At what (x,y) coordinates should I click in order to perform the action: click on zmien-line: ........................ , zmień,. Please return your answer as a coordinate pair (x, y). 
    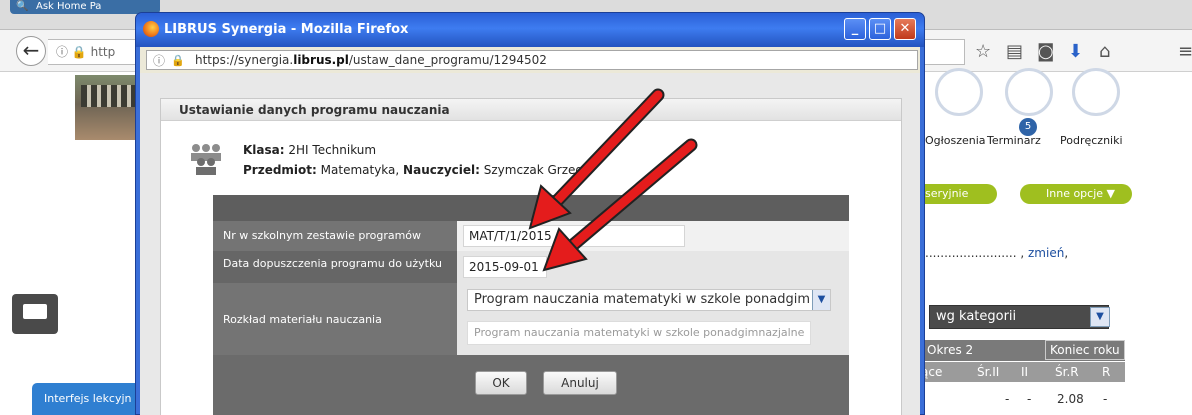
    Looking at the image, I should click on (997, 253).